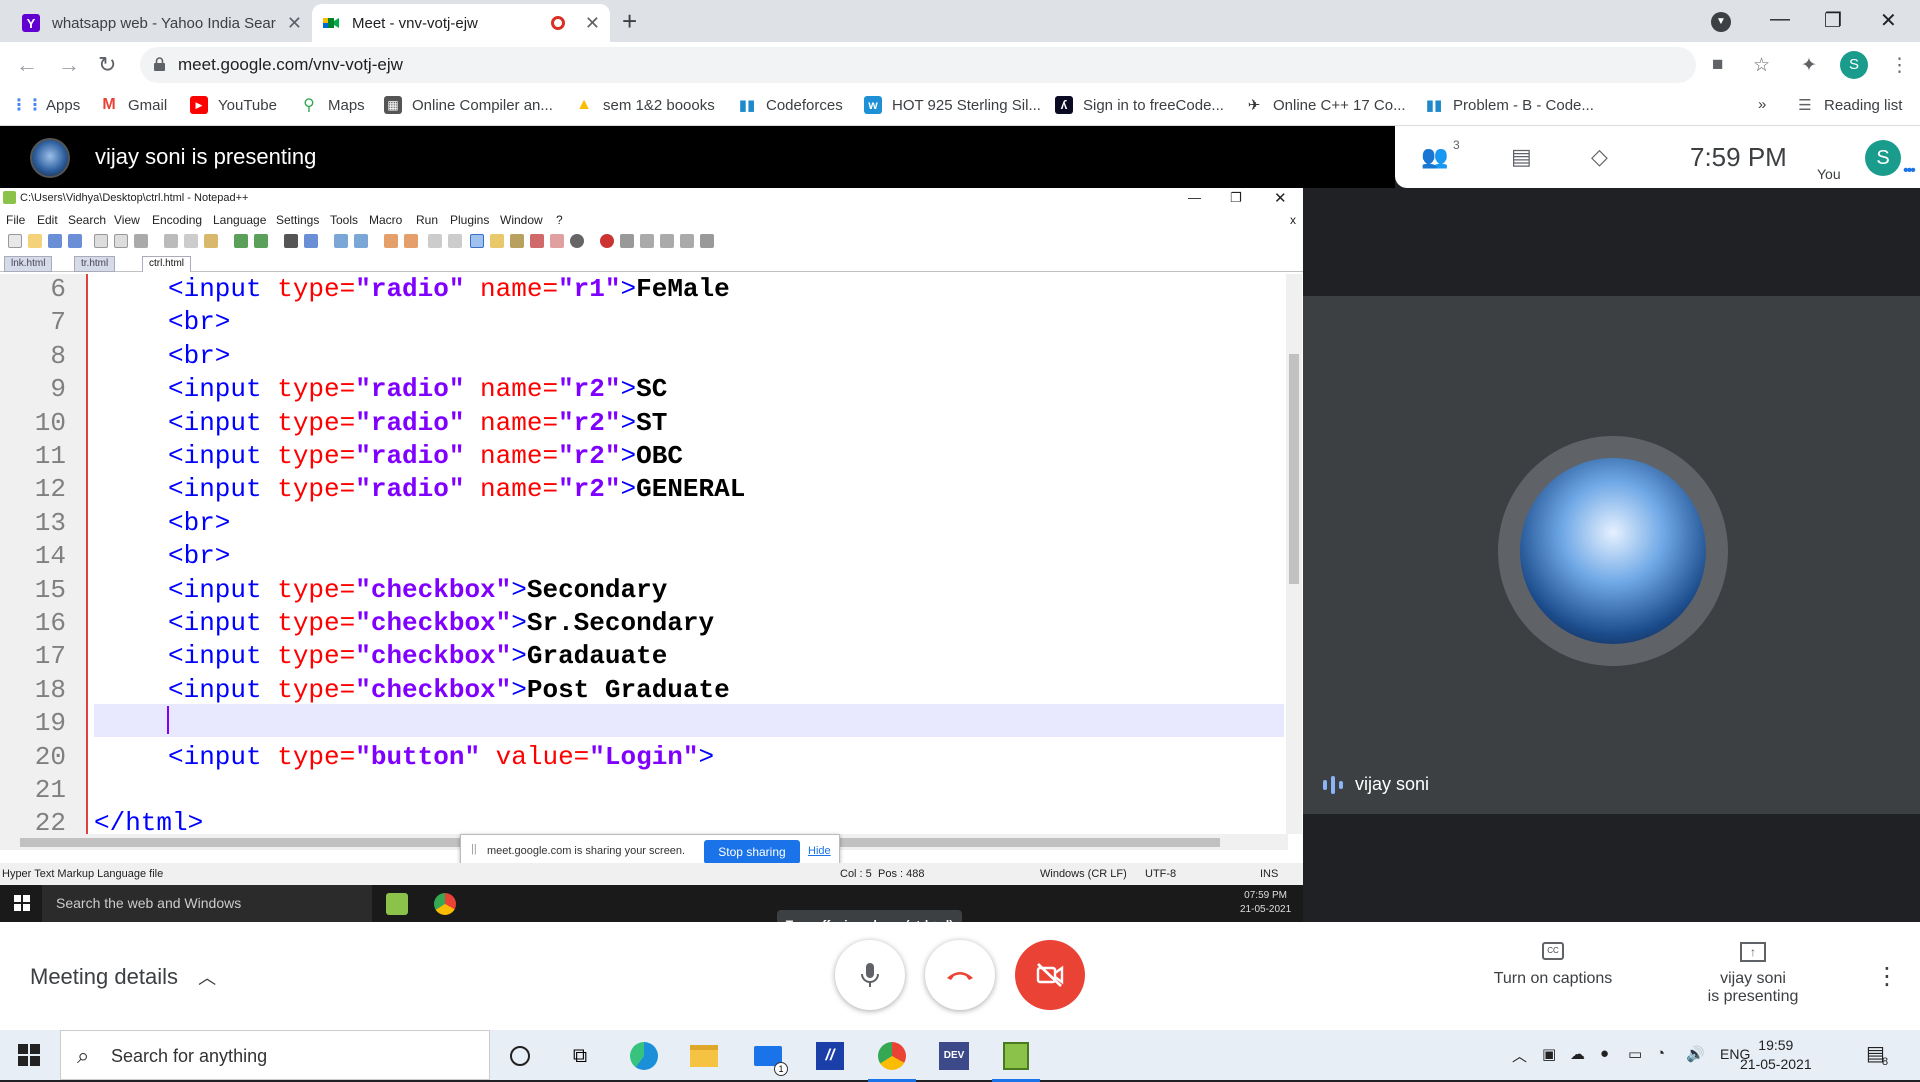 Image resolution: width=1920 pixels, height=1082 pixels. What do you see at coordinates (704, 1056) in the screenshot?
I see `file-explorer-icon` at bounding box center [704, 1056].